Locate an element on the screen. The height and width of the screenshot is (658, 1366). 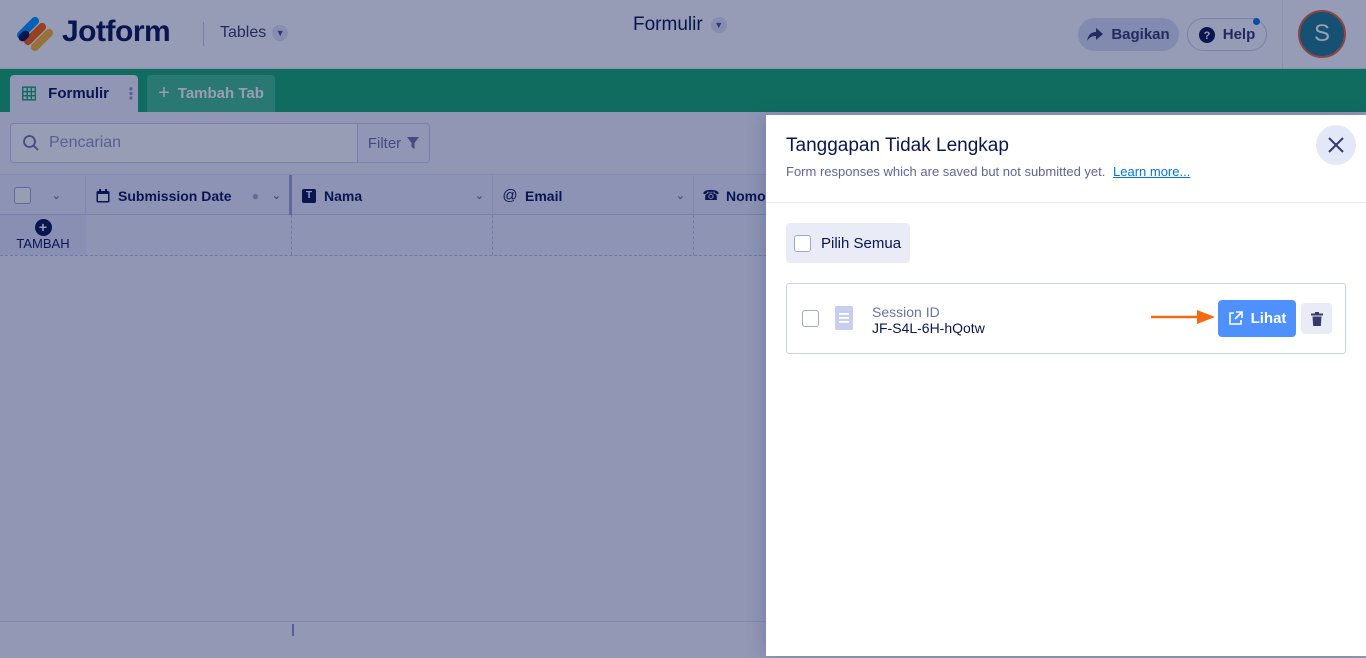
close-icon is located at coordinates (1336, 145).